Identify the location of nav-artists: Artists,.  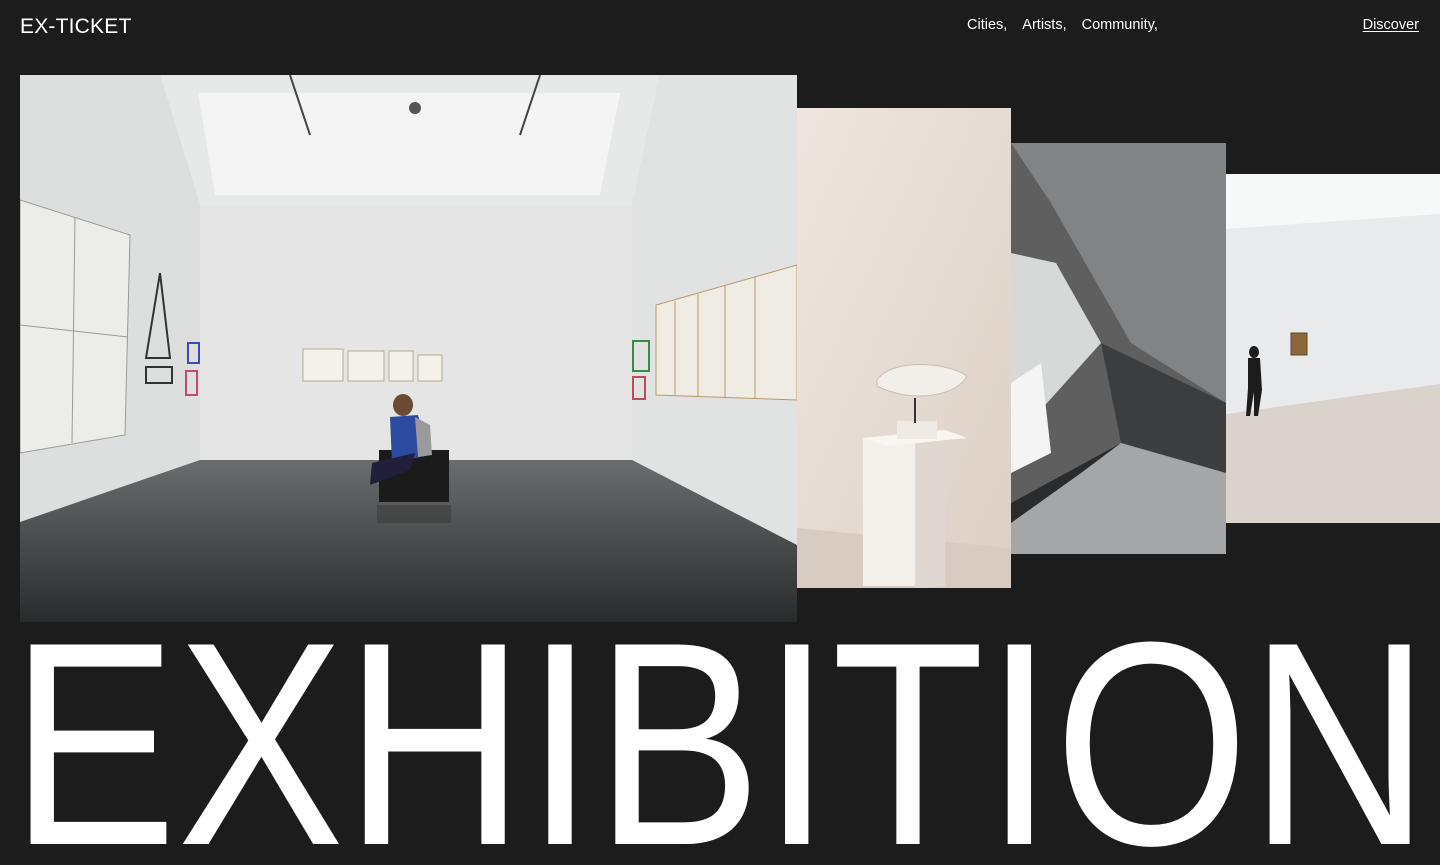
(1044, 25).